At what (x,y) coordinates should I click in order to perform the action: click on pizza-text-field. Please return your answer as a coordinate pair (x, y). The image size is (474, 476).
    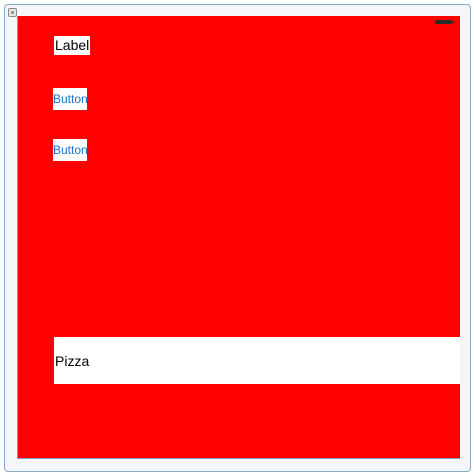
    Looking at the image, I should click on (257, 360).